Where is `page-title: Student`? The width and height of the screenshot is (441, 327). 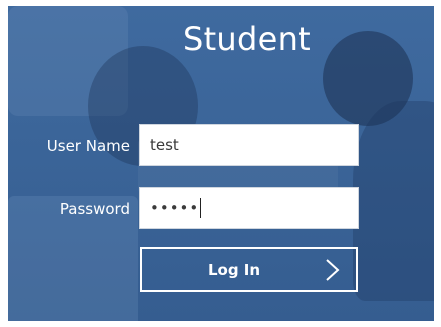
page-title: Student is located at coordinates (247, 39).